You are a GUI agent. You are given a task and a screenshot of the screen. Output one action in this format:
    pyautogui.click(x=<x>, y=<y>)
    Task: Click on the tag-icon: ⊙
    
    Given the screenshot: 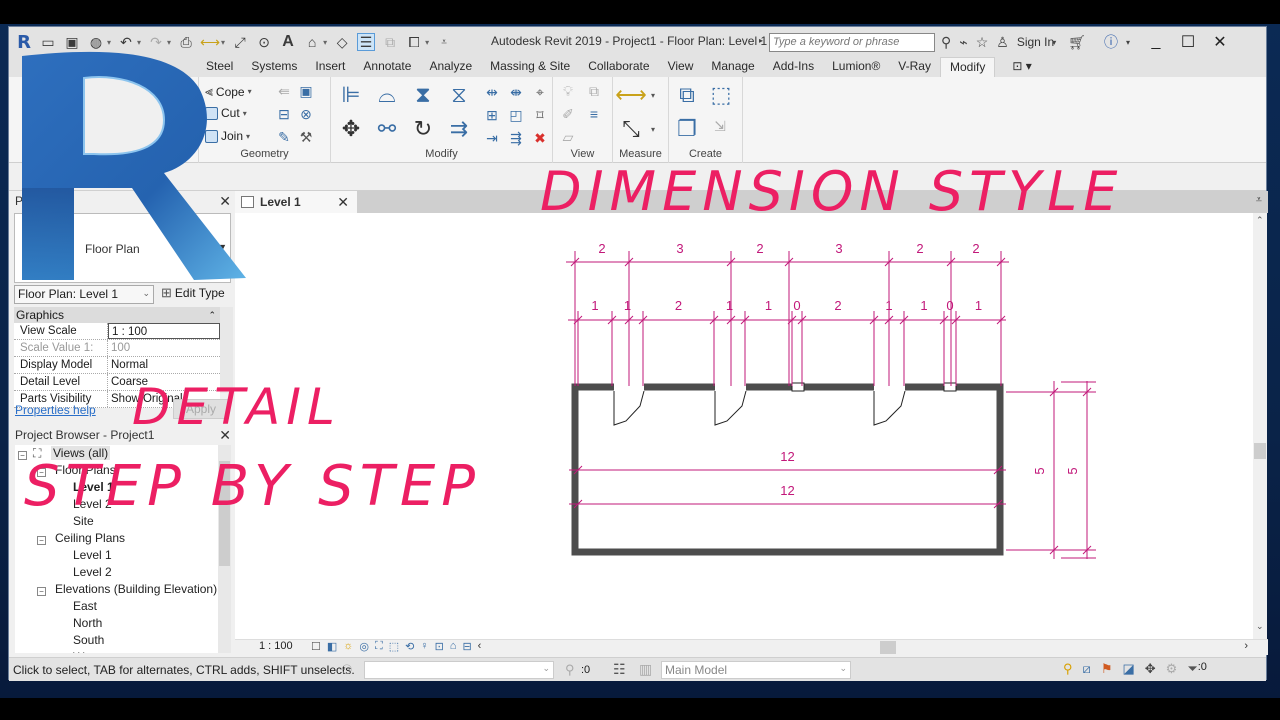 What is the action you would take?
    pyautogui.click(x=264, y=42)
    